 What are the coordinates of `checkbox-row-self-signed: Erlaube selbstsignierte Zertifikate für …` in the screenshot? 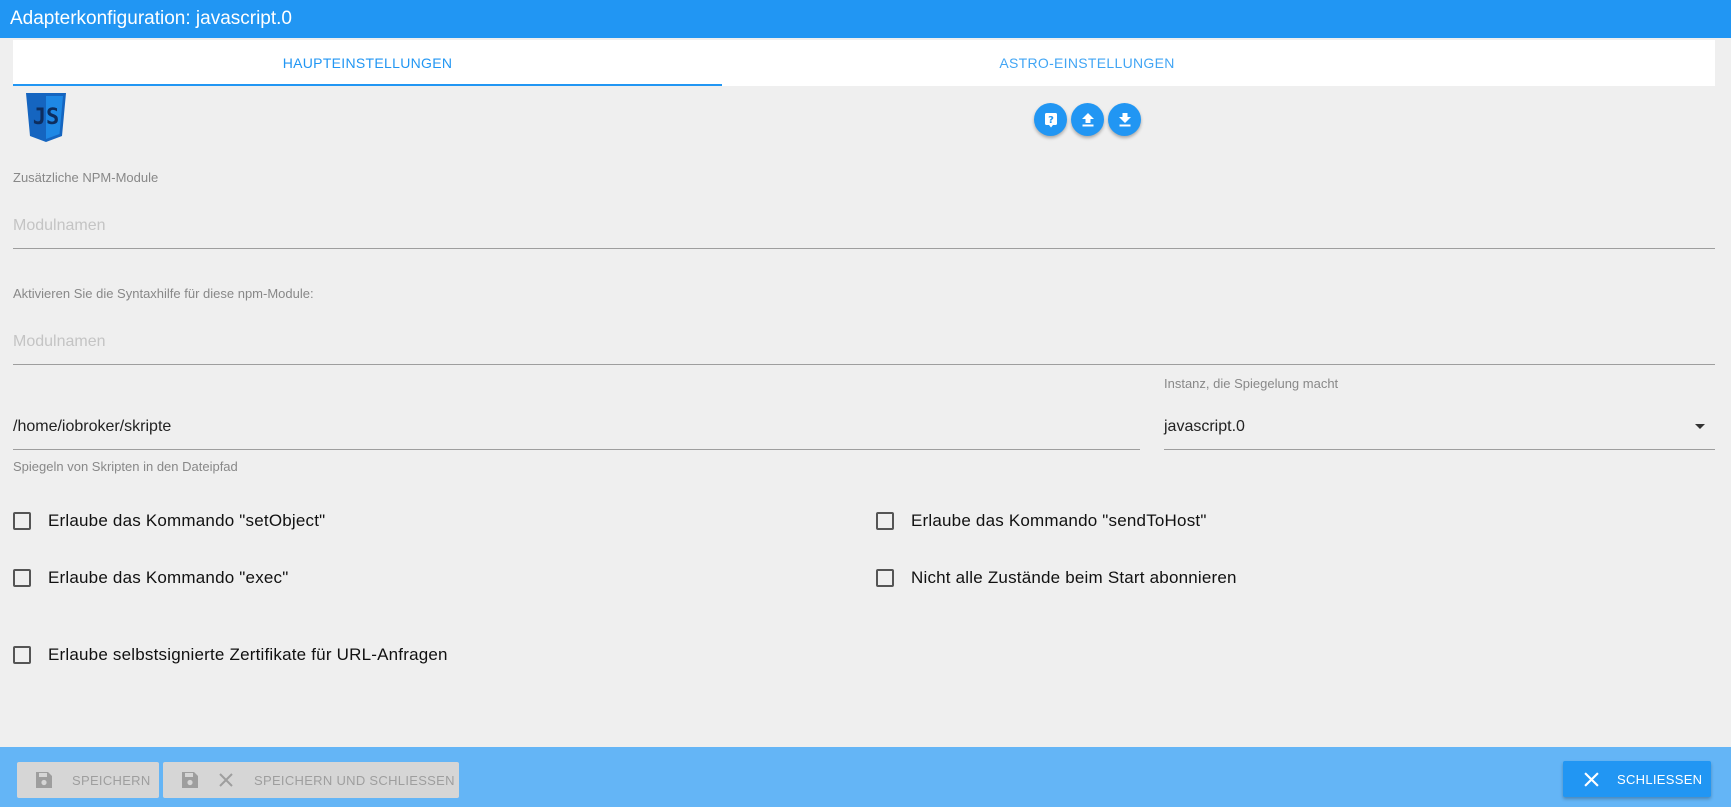 It's located at (230, 655).